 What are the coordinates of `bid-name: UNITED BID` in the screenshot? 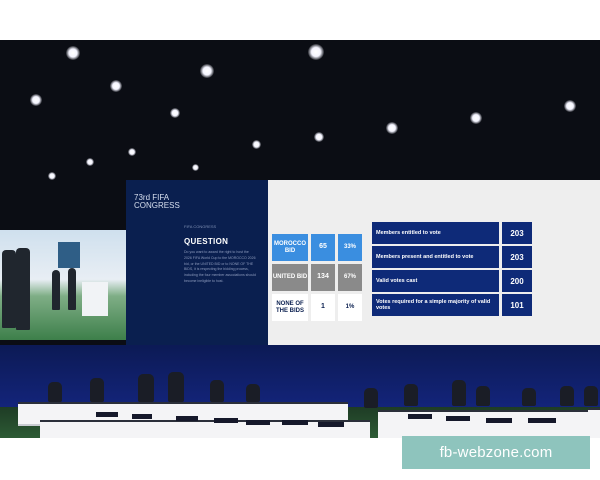 It's located at (290, 277).